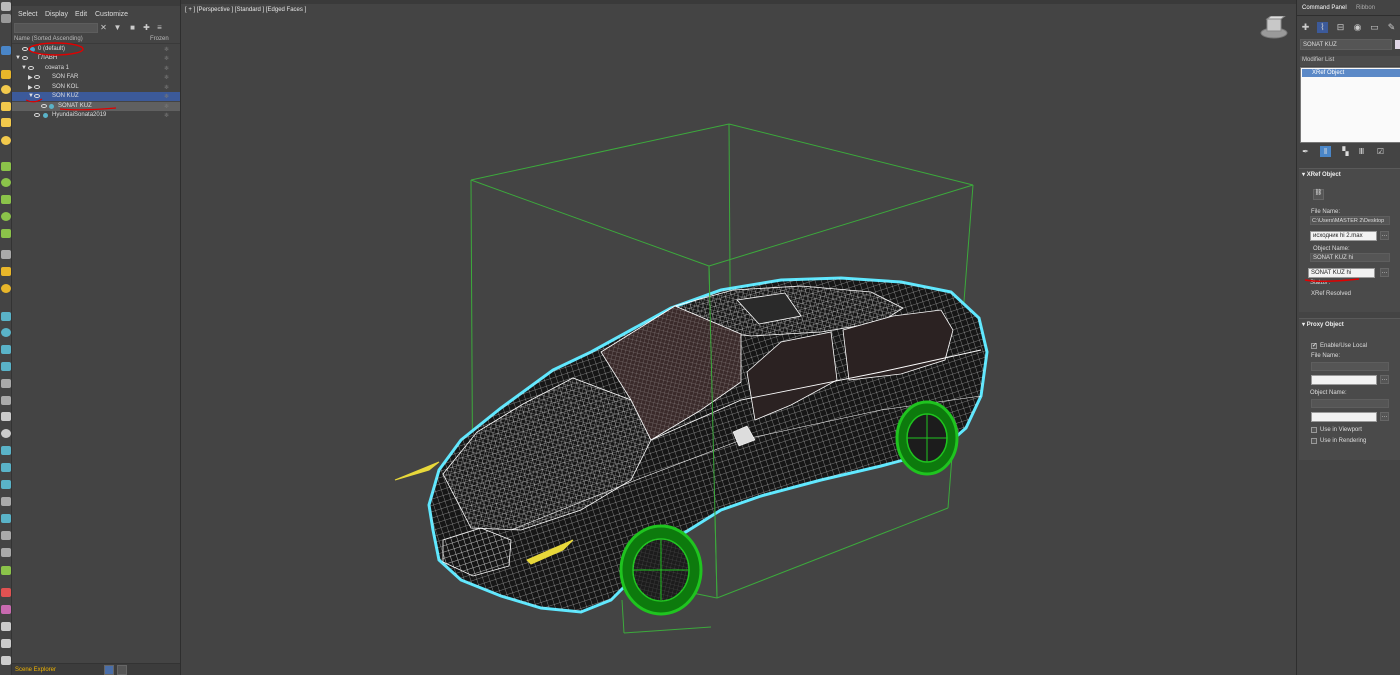  I want to click on helper-icon, so click(6, 216).